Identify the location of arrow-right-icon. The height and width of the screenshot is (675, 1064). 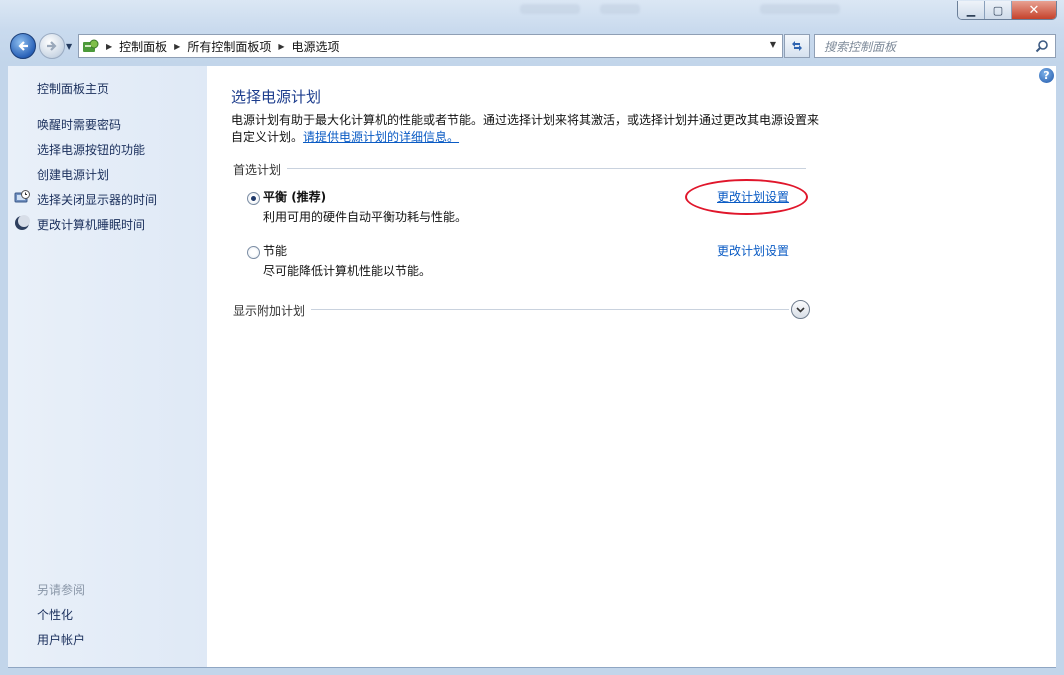
(52, 46).